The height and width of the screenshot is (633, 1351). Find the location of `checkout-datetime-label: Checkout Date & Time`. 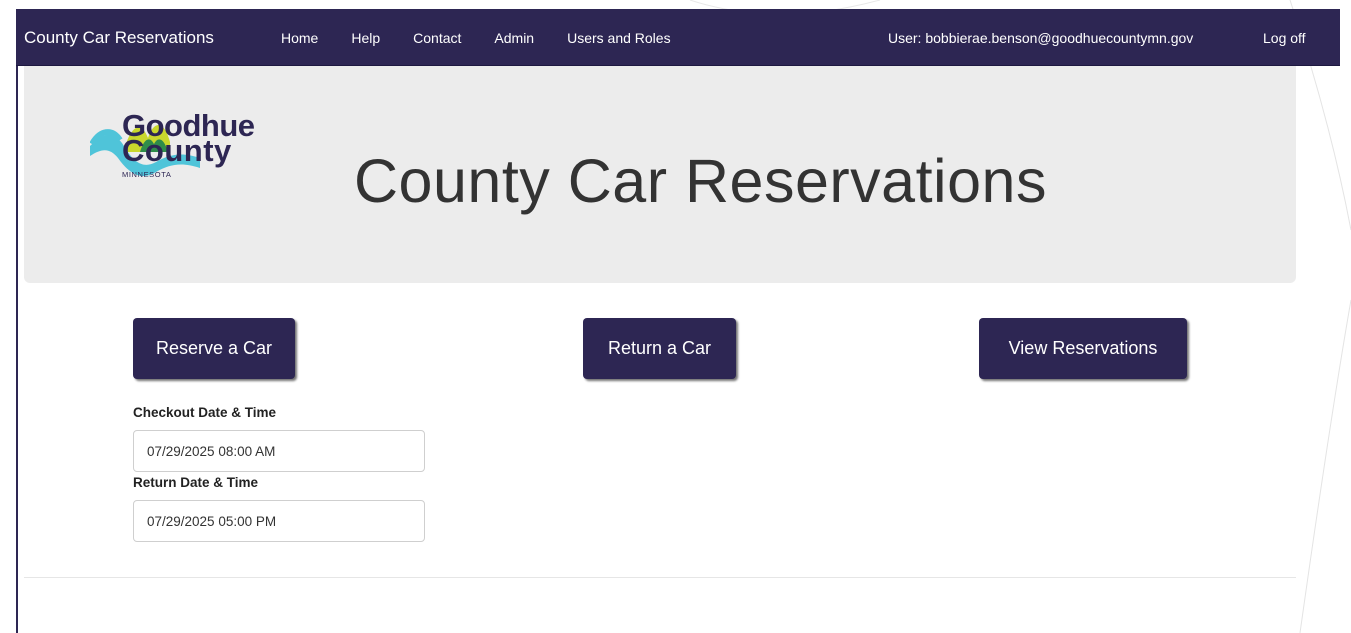

checkout-datetime-label: Checkout Date & Time is located at coordinates (205, 412).